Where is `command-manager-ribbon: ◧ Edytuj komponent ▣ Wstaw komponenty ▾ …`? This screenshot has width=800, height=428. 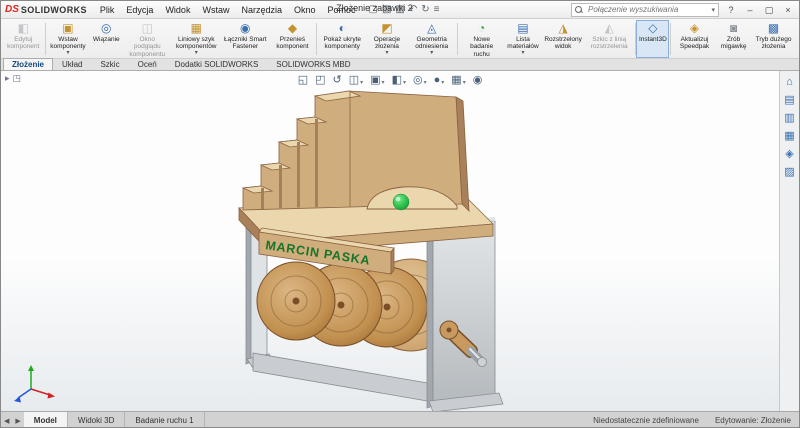
command-manager-ribbon: ◧ Edytuj komponent ▣ Wstaw komponenty ▾ … is located at coordinates (400, 39).